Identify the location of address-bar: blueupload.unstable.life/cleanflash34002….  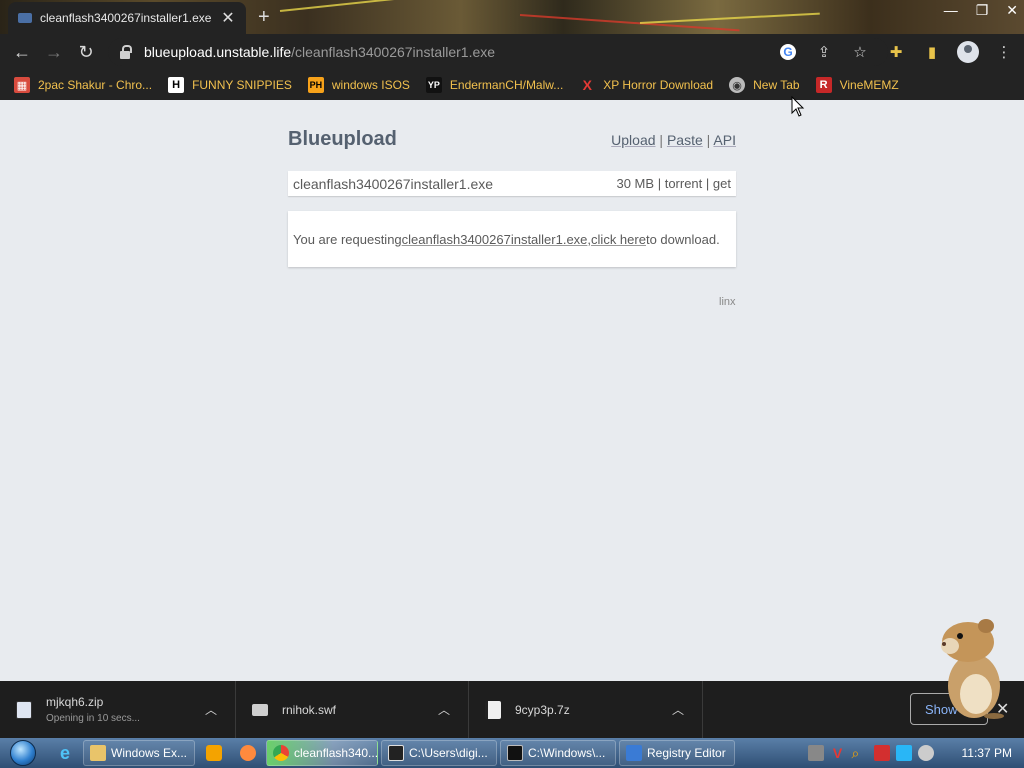
(498, 52).